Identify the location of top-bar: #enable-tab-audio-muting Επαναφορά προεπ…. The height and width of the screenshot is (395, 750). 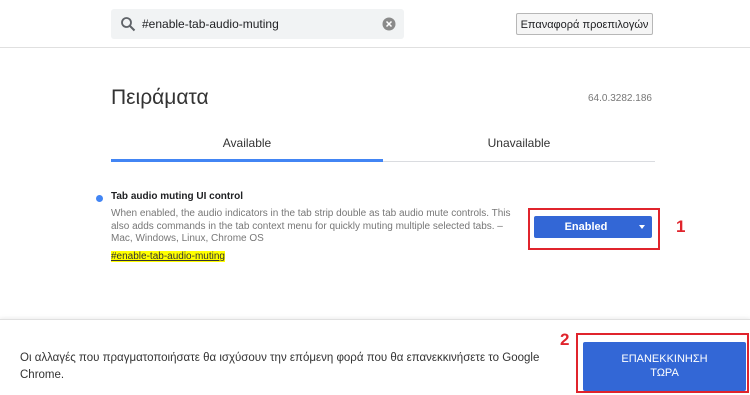
(375, 24).